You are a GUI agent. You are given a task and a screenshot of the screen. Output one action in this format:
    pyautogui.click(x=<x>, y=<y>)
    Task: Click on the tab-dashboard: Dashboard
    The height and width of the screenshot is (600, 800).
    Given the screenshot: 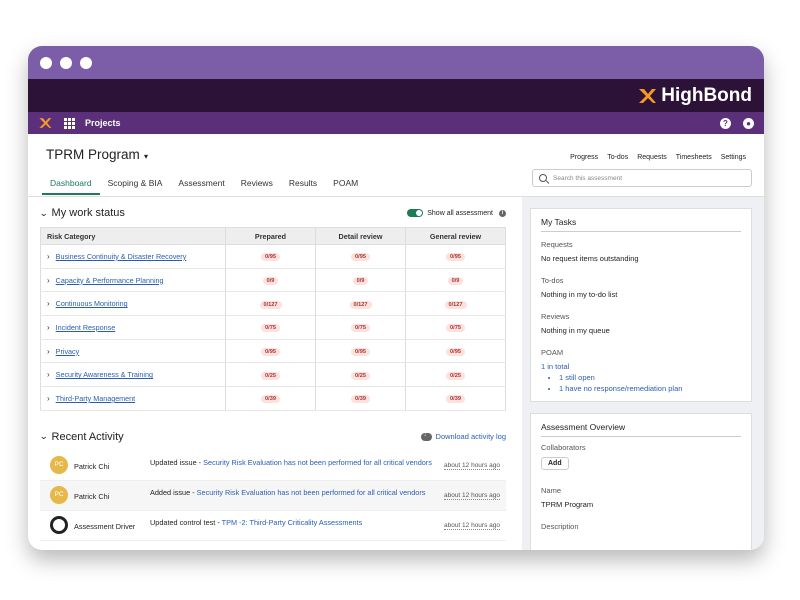 What is the action you would take?
    pyautogui.click(x=71, y=185)
    